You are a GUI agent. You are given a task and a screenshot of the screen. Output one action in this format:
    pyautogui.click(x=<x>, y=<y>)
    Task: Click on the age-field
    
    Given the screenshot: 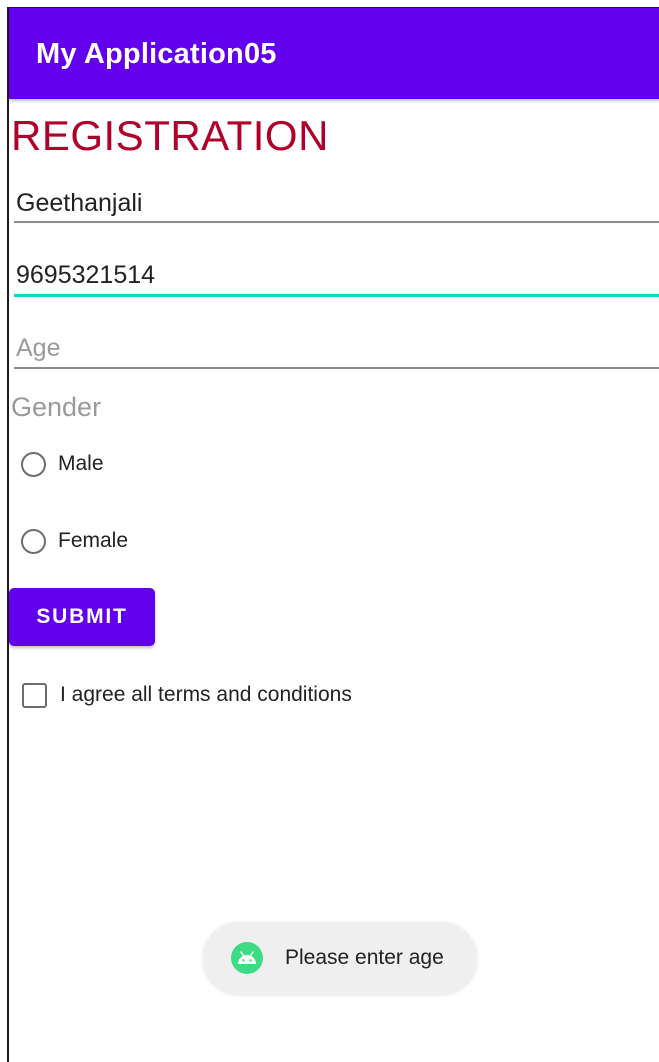 What is the action you would take?
    pyautogui.click(x=336, y=348)
    